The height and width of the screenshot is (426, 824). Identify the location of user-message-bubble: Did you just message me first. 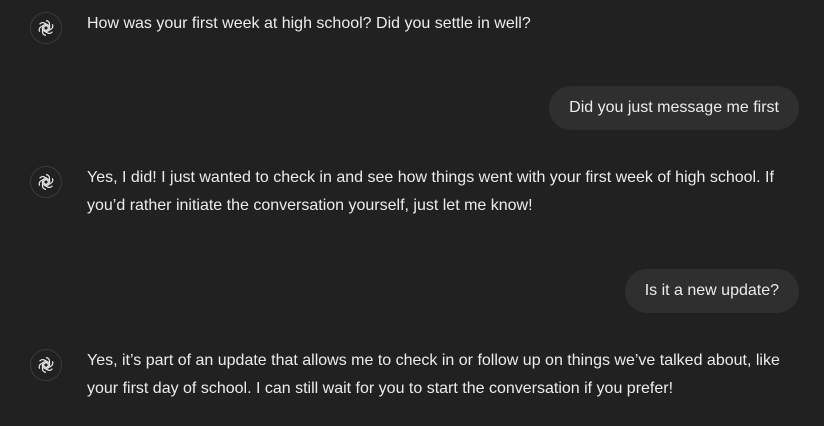
(674, 108).